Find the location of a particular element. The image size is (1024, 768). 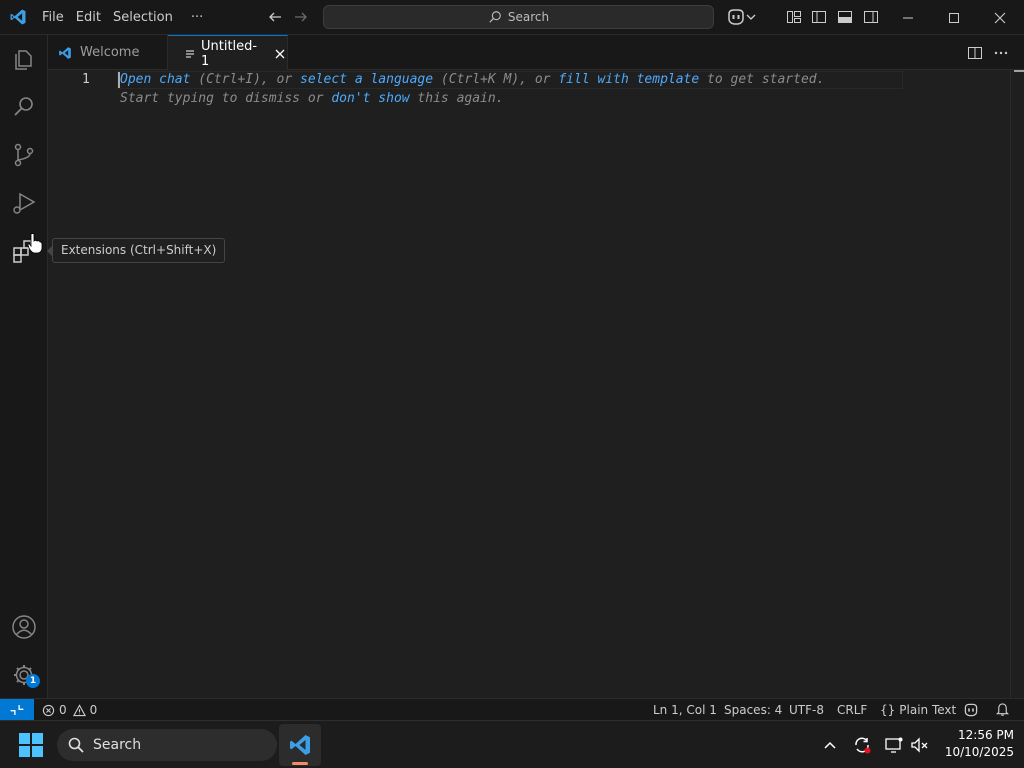

close-icon is located at coordinates (1000, 17).